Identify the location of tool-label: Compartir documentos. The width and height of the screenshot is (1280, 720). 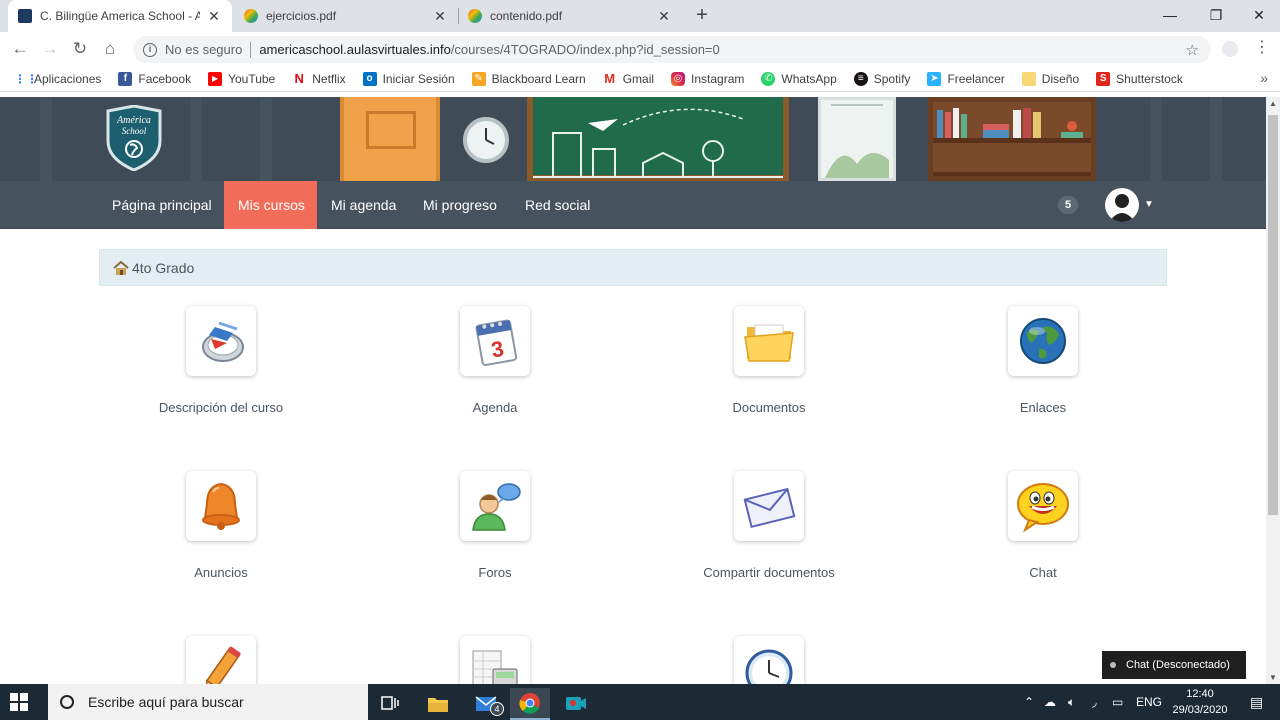
(769, 572).